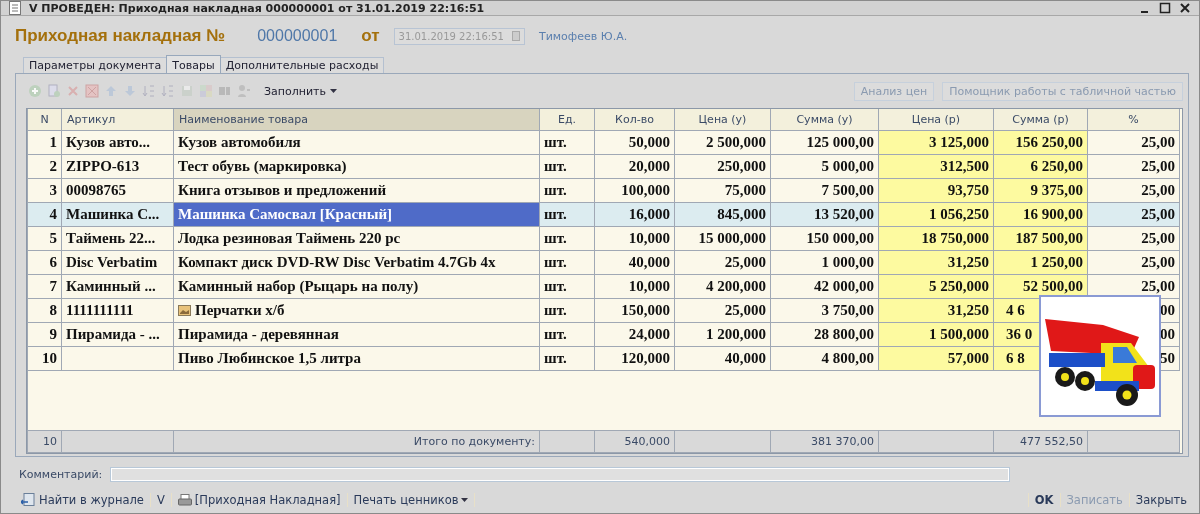 This screenshot has height=514, width=1200. What do you see at coordinates (1044, 500) in the screenshot?
I see `dialog-button: OK` at bounding box center [1044, 500].